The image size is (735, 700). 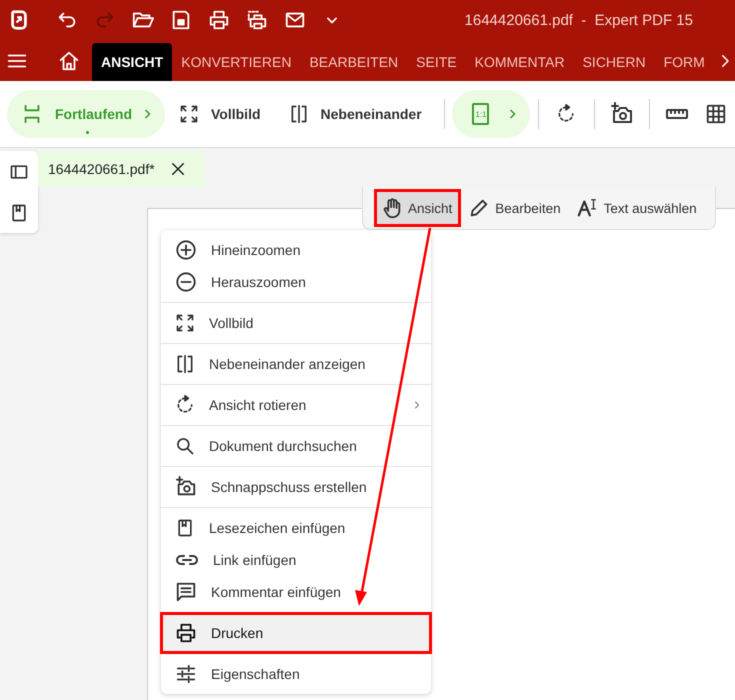 What do you see at coordinates (186, 674) in the screenshot?
I see `sliders-icon` at bounding box center [186, 674].